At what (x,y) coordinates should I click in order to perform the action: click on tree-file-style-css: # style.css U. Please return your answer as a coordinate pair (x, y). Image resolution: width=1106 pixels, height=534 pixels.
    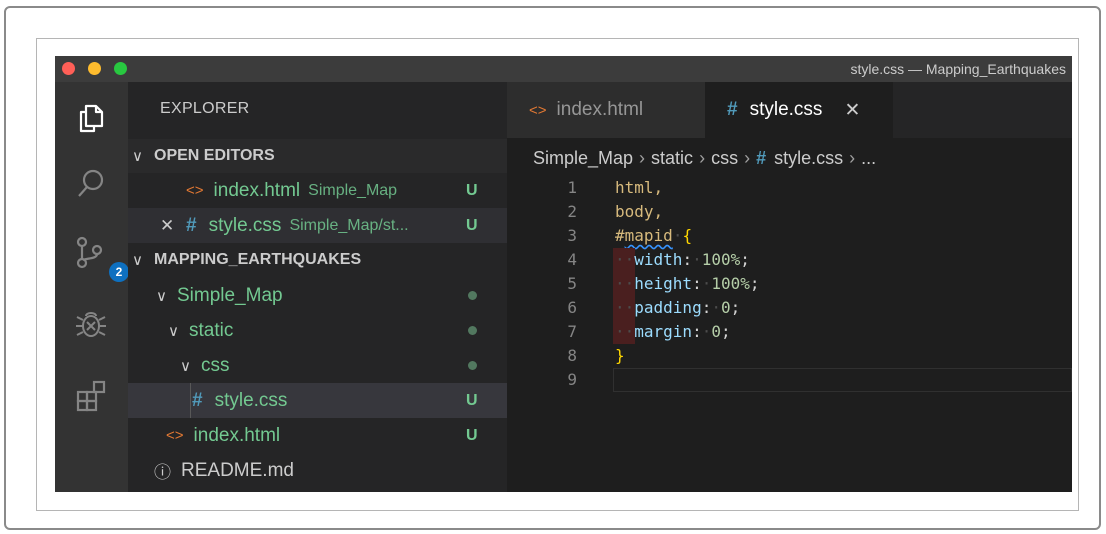
    Looking at the image, I should click on (317, 400).